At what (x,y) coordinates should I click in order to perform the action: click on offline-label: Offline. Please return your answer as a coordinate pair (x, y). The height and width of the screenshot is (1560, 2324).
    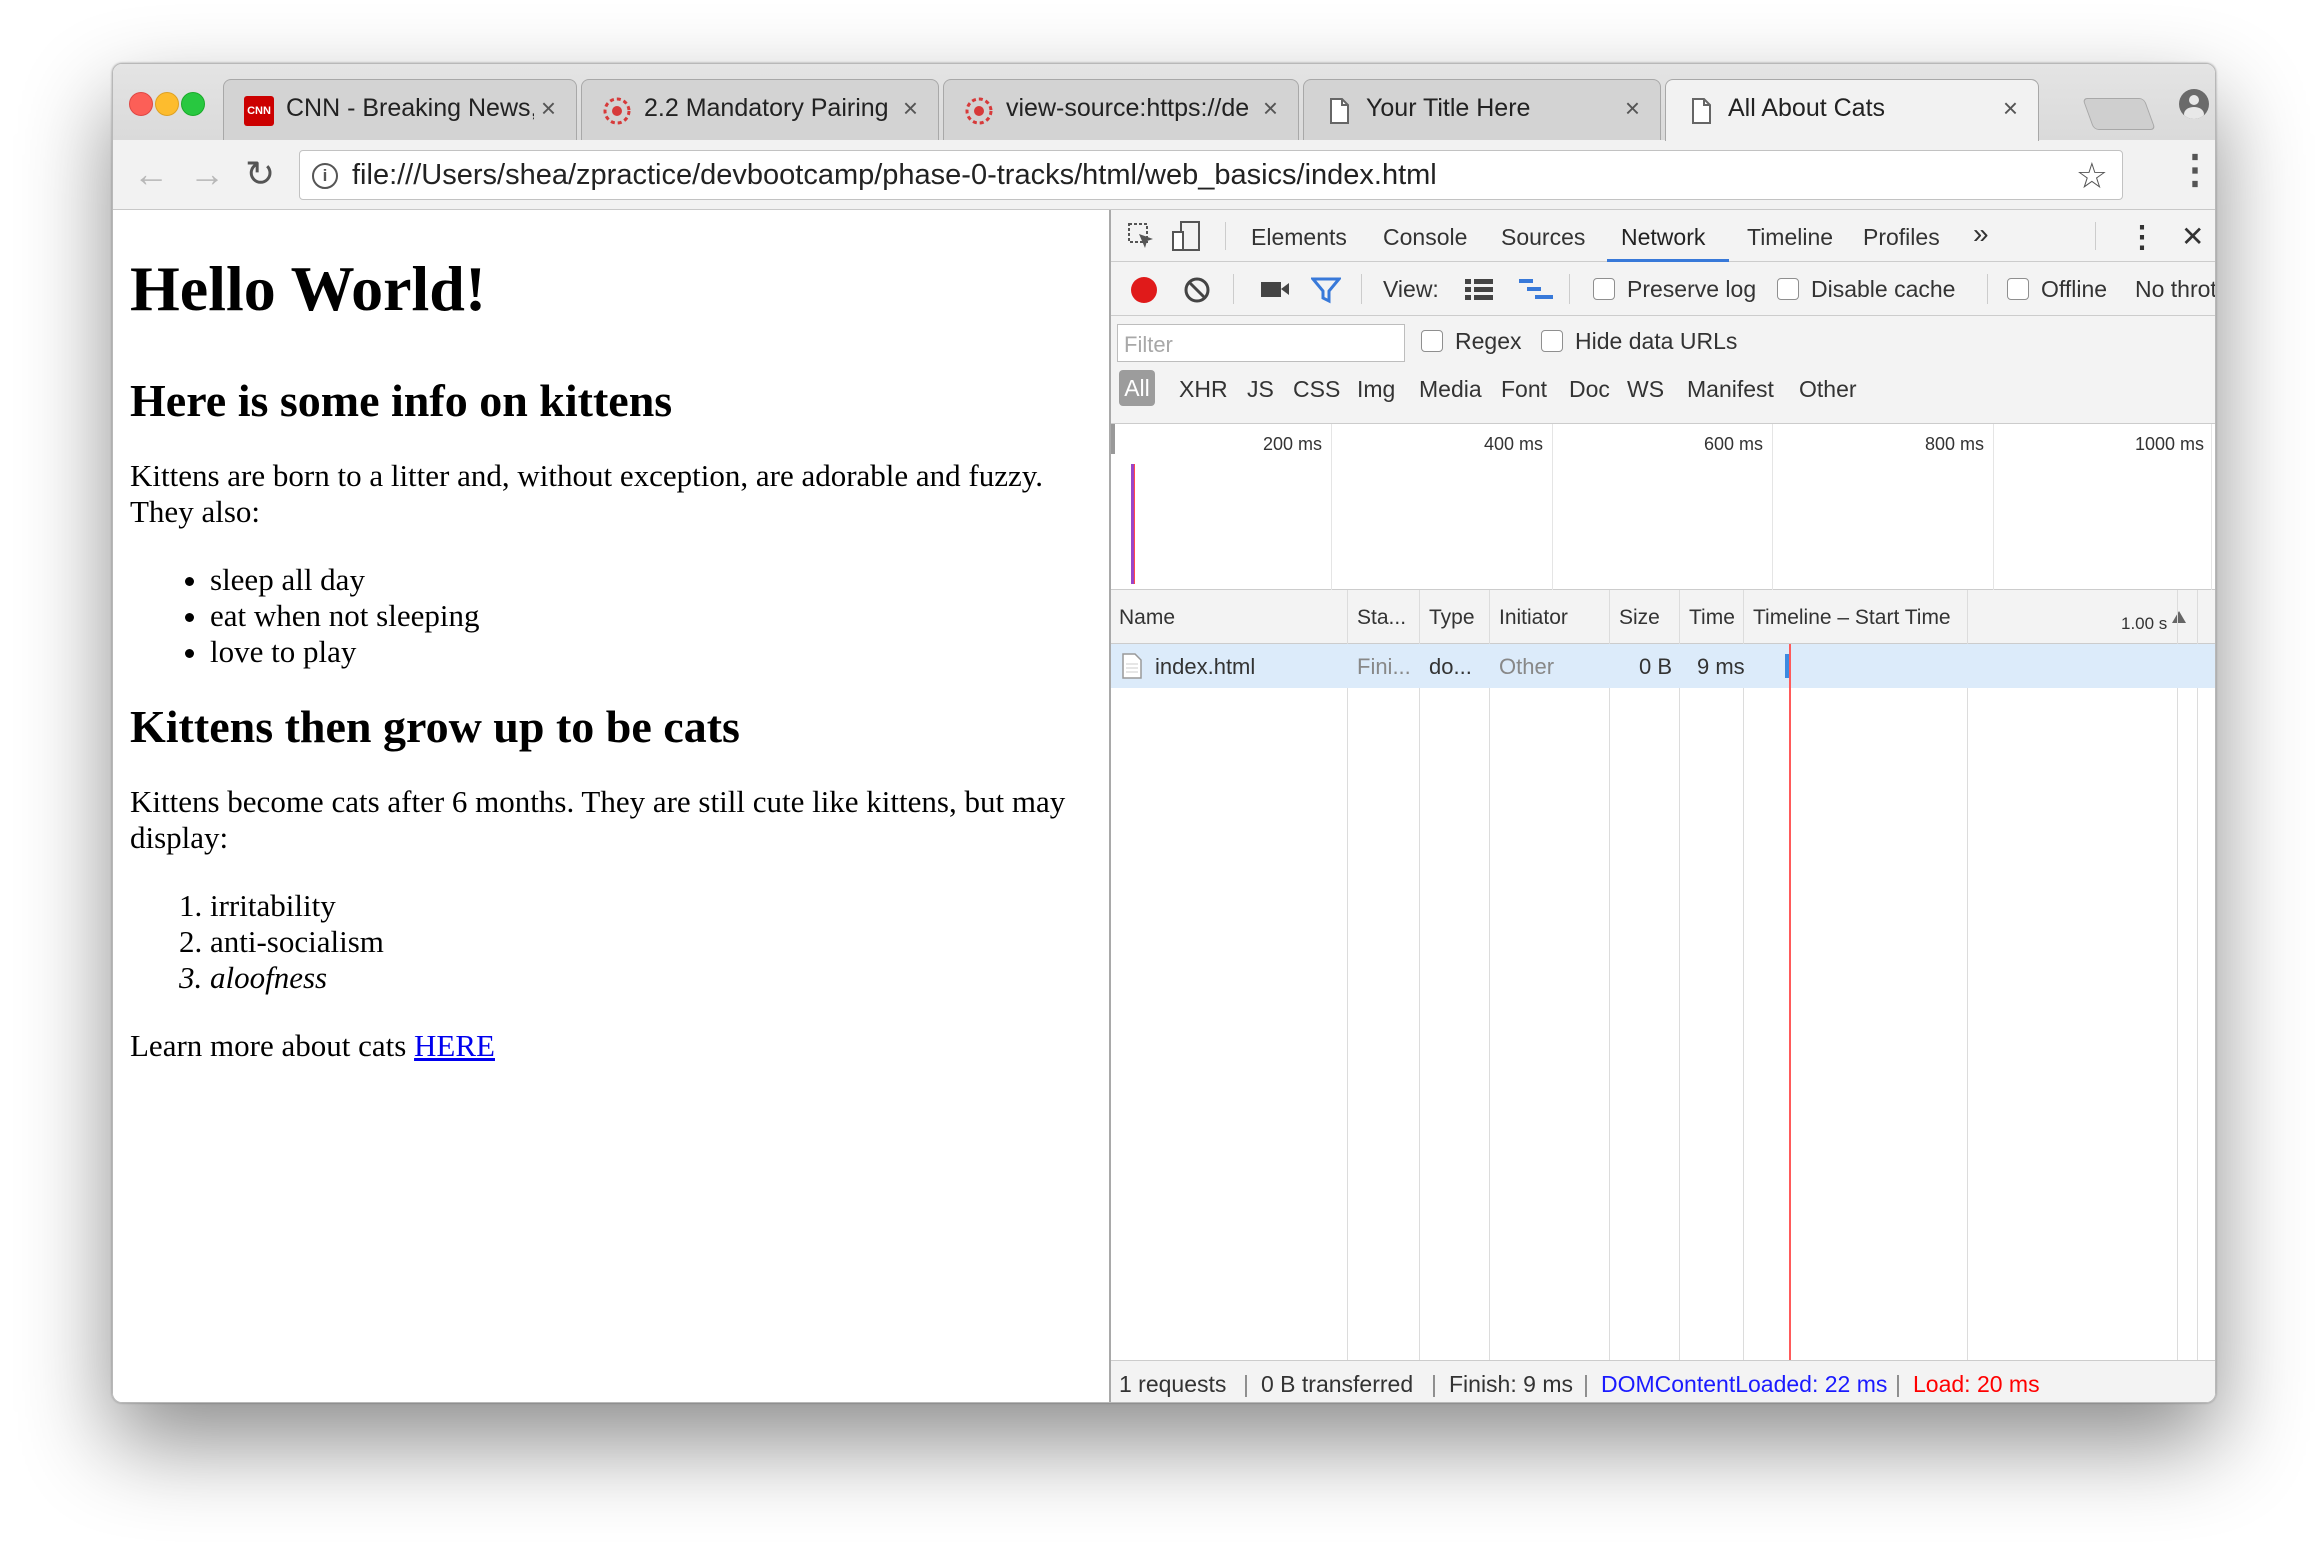
    Looking at the image, I should click on (2074, 289).